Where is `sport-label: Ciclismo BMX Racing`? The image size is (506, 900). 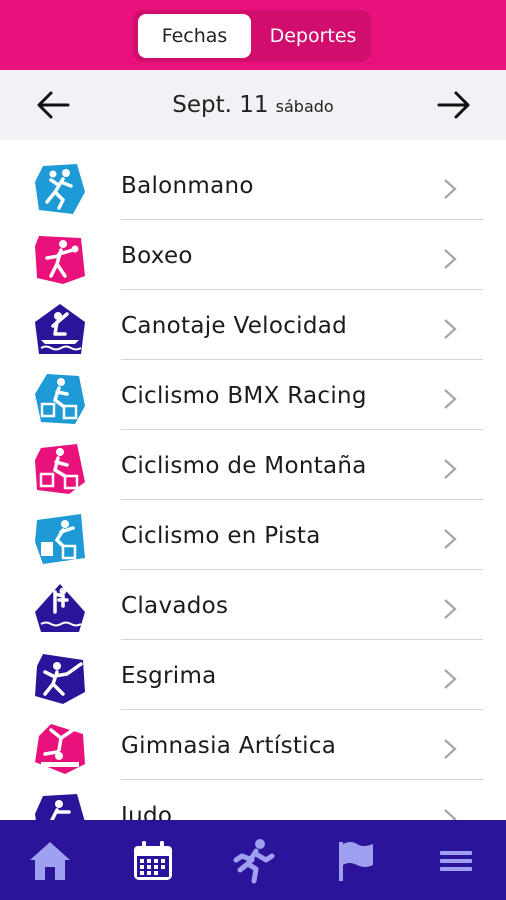 sport-label: Ciclismo BMX Racing is located at coordinates (244, 396).